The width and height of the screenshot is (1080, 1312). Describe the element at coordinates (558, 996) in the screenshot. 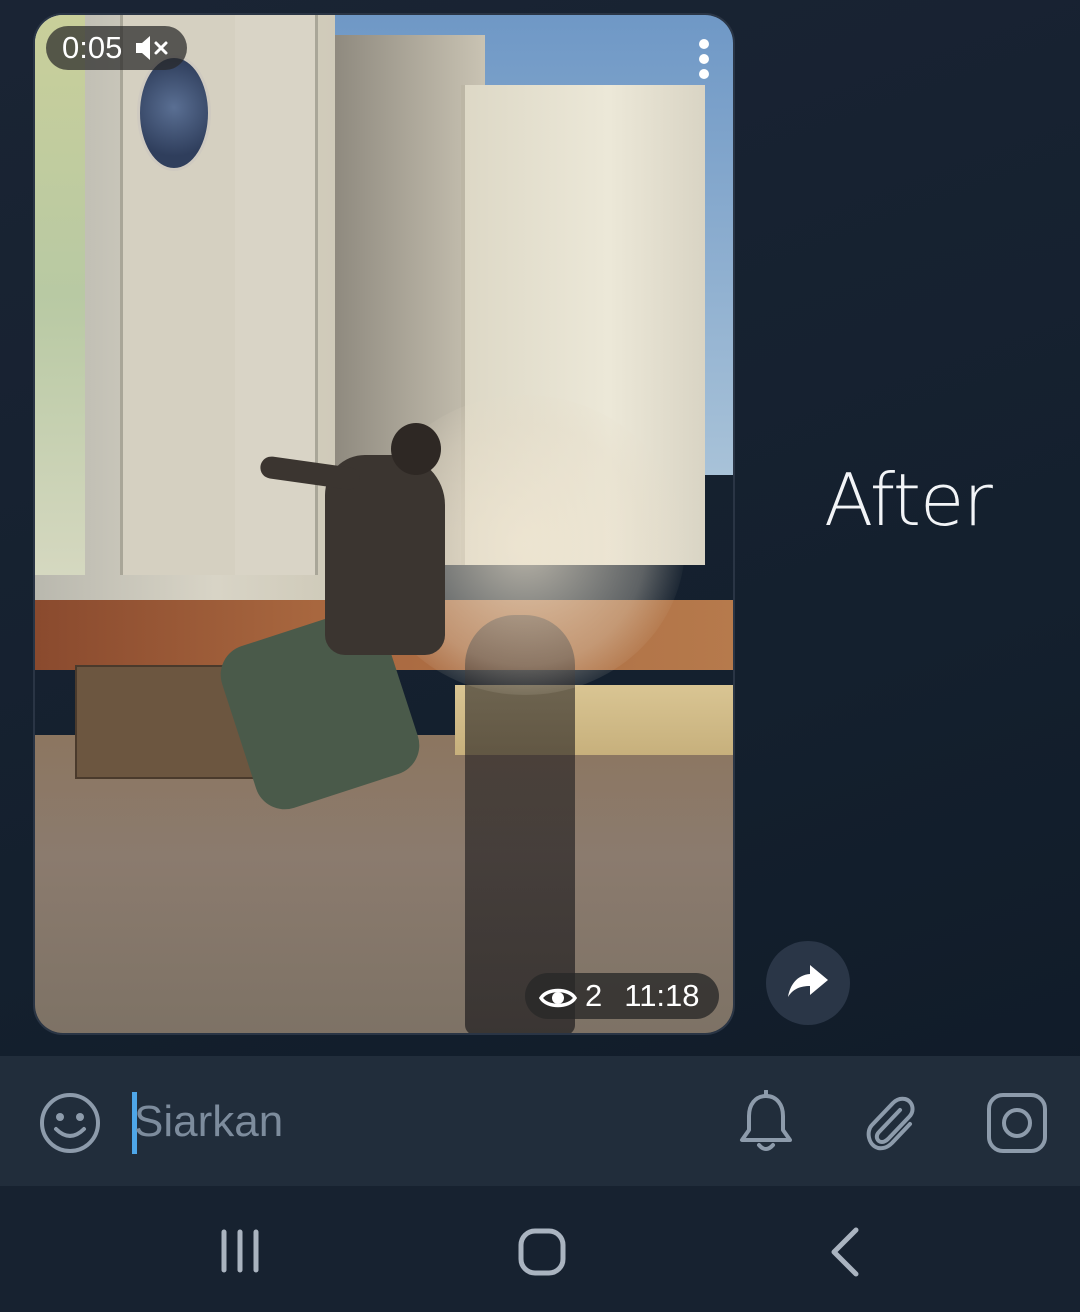

I see `eye-icon` at that location.